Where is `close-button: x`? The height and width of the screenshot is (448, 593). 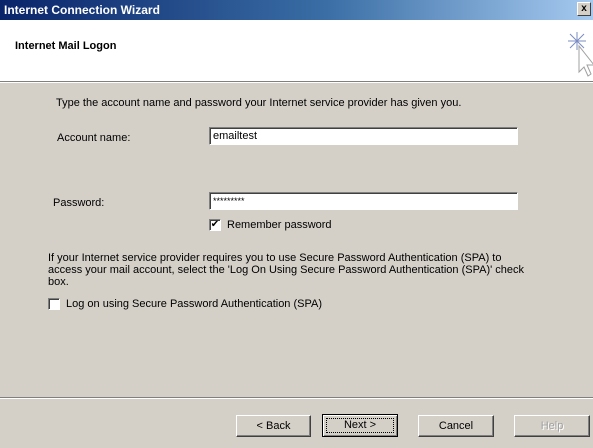 close-button: x is located at coordinates (584, 9).